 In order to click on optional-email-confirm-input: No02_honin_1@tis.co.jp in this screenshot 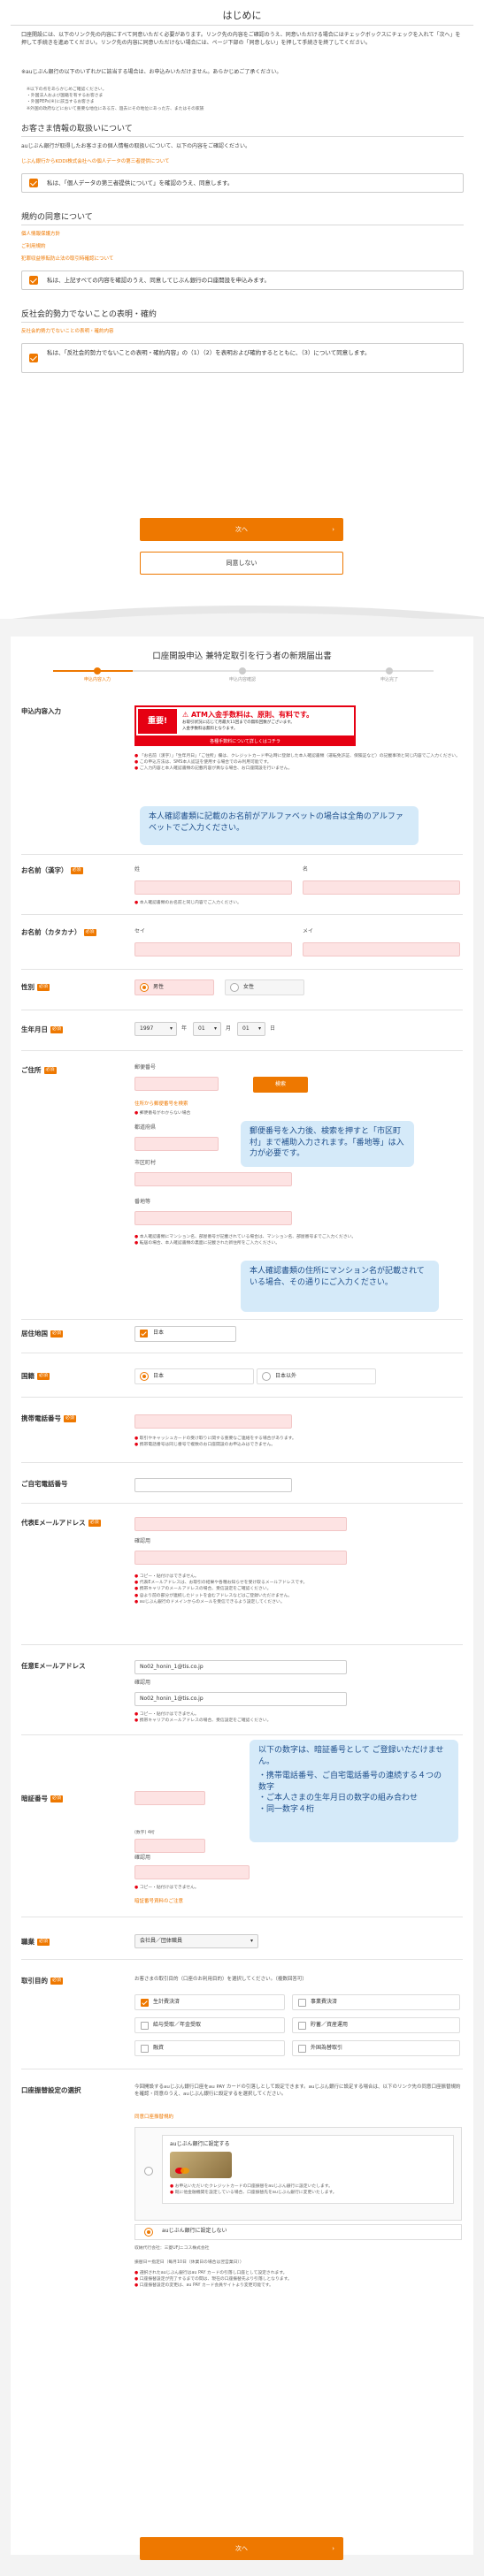, I will do `click(241, 1699)`.